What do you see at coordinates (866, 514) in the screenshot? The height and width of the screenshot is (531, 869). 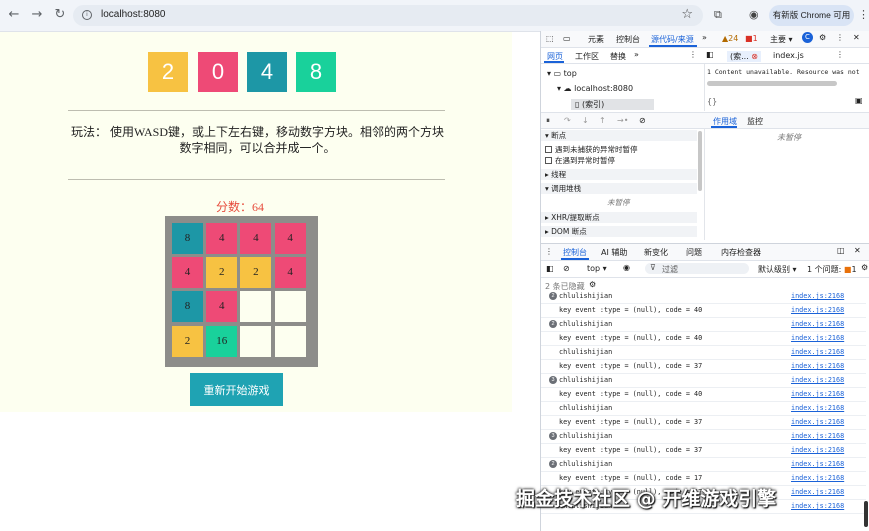 I see `console-scrollbar` at bounding box center [866, 514].